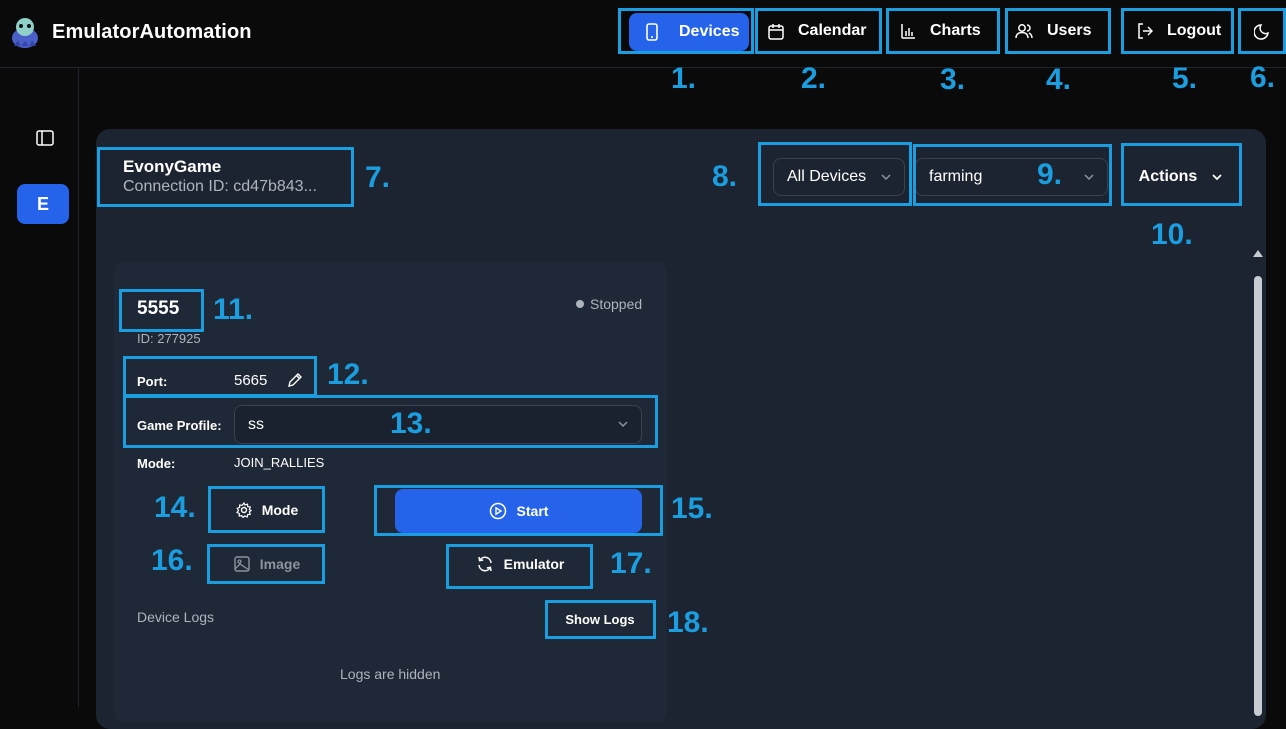 The width and height of the screenshot is (1286, 729). I want to click on scrollbar-thumb, so click(1258, 496).